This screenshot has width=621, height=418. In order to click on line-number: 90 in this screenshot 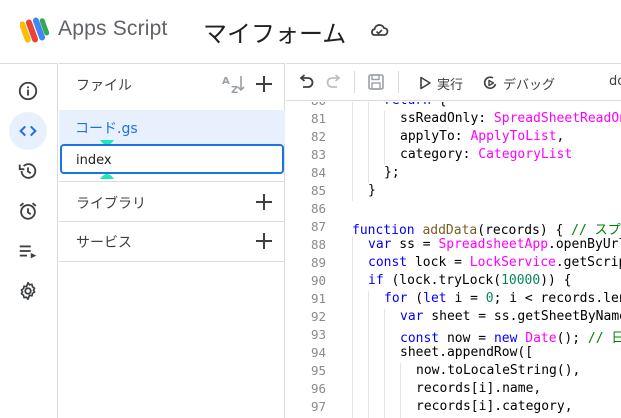, I will do `click(318, 280)`.